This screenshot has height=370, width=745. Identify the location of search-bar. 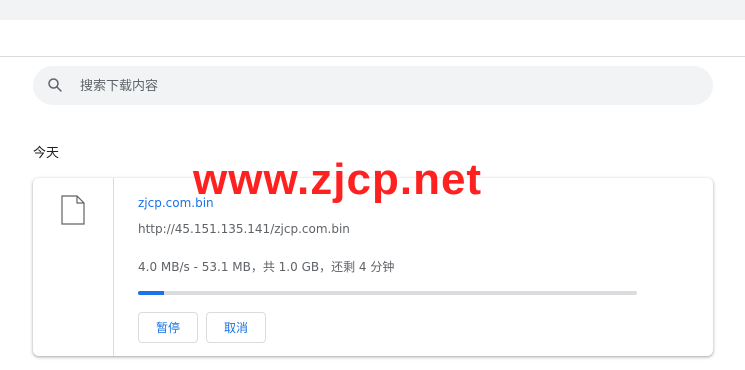
(373, 86).